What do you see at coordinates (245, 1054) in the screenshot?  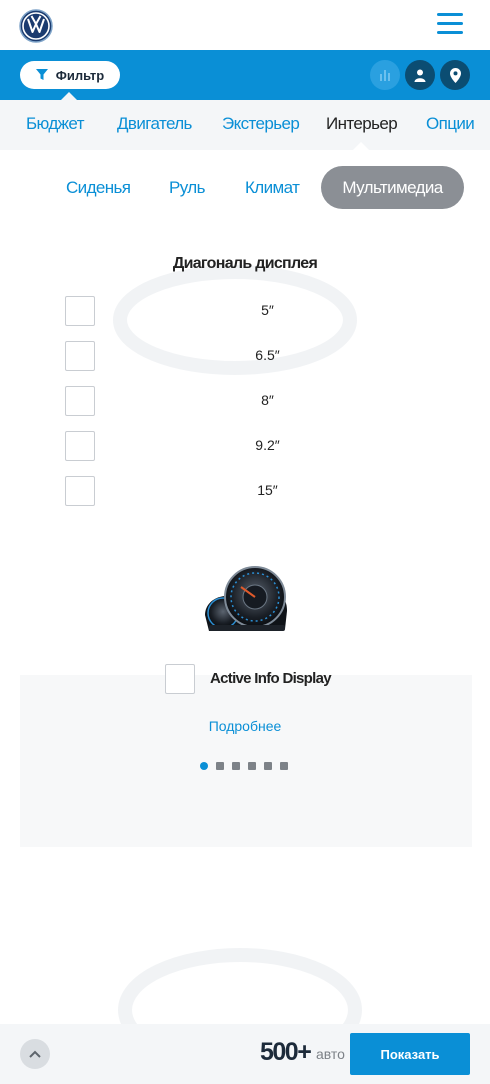 I see `bottom-bar: 500+ авто Показать` at bounding box center [245, 1054].